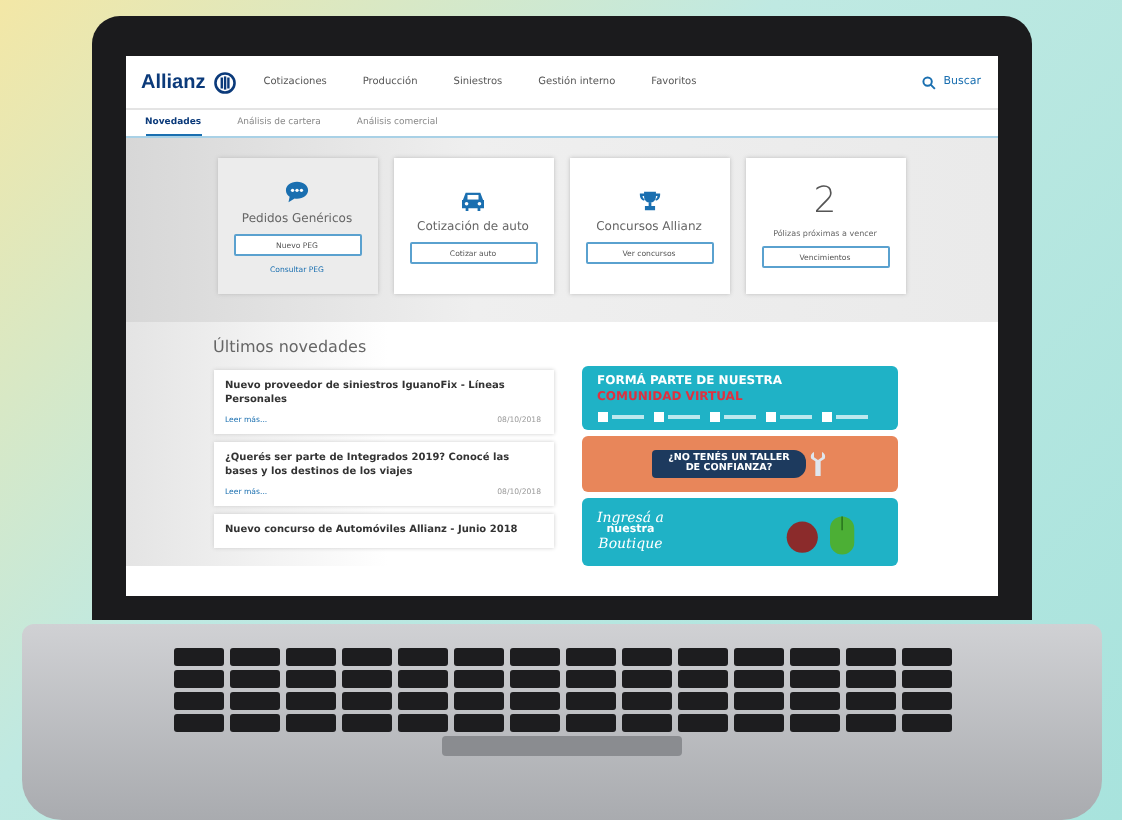 This screenshot has width=1122, height=820. What do you see at coordinates (649, 200) in the screenshot?
I see `trophy-icon` at bounding box center [649, 200].